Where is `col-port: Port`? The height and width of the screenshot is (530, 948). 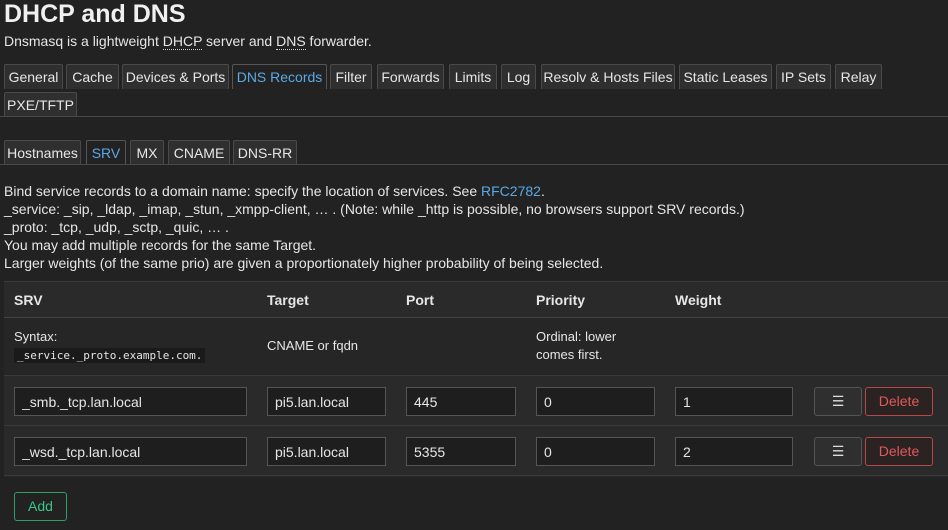
col-port: Port is located at coordinates (420, 300).